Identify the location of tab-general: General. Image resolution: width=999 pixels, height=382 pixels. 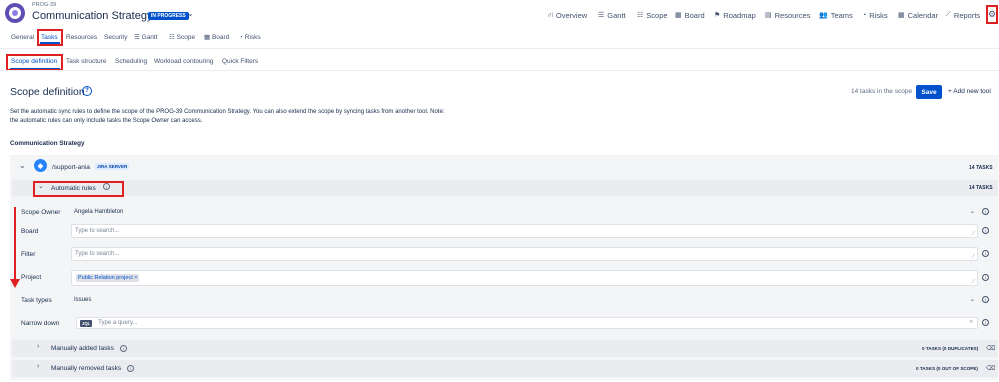
(22, 37).